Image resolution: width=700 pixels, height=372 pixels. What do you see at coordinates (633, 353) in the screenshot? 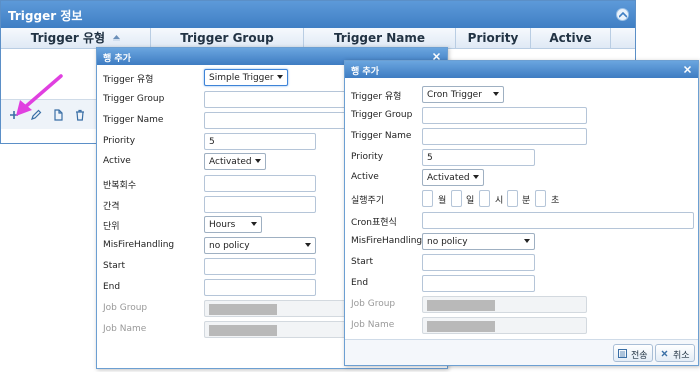
I see `send-button: 전송` at bounding box center [633, 353].